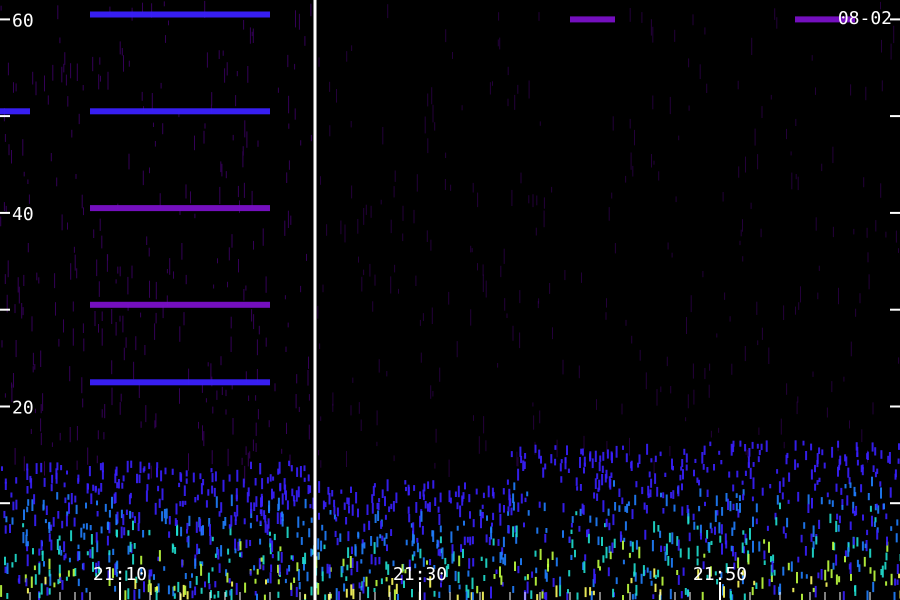  I want to click on date-label: 08-02, so click(865, 18).